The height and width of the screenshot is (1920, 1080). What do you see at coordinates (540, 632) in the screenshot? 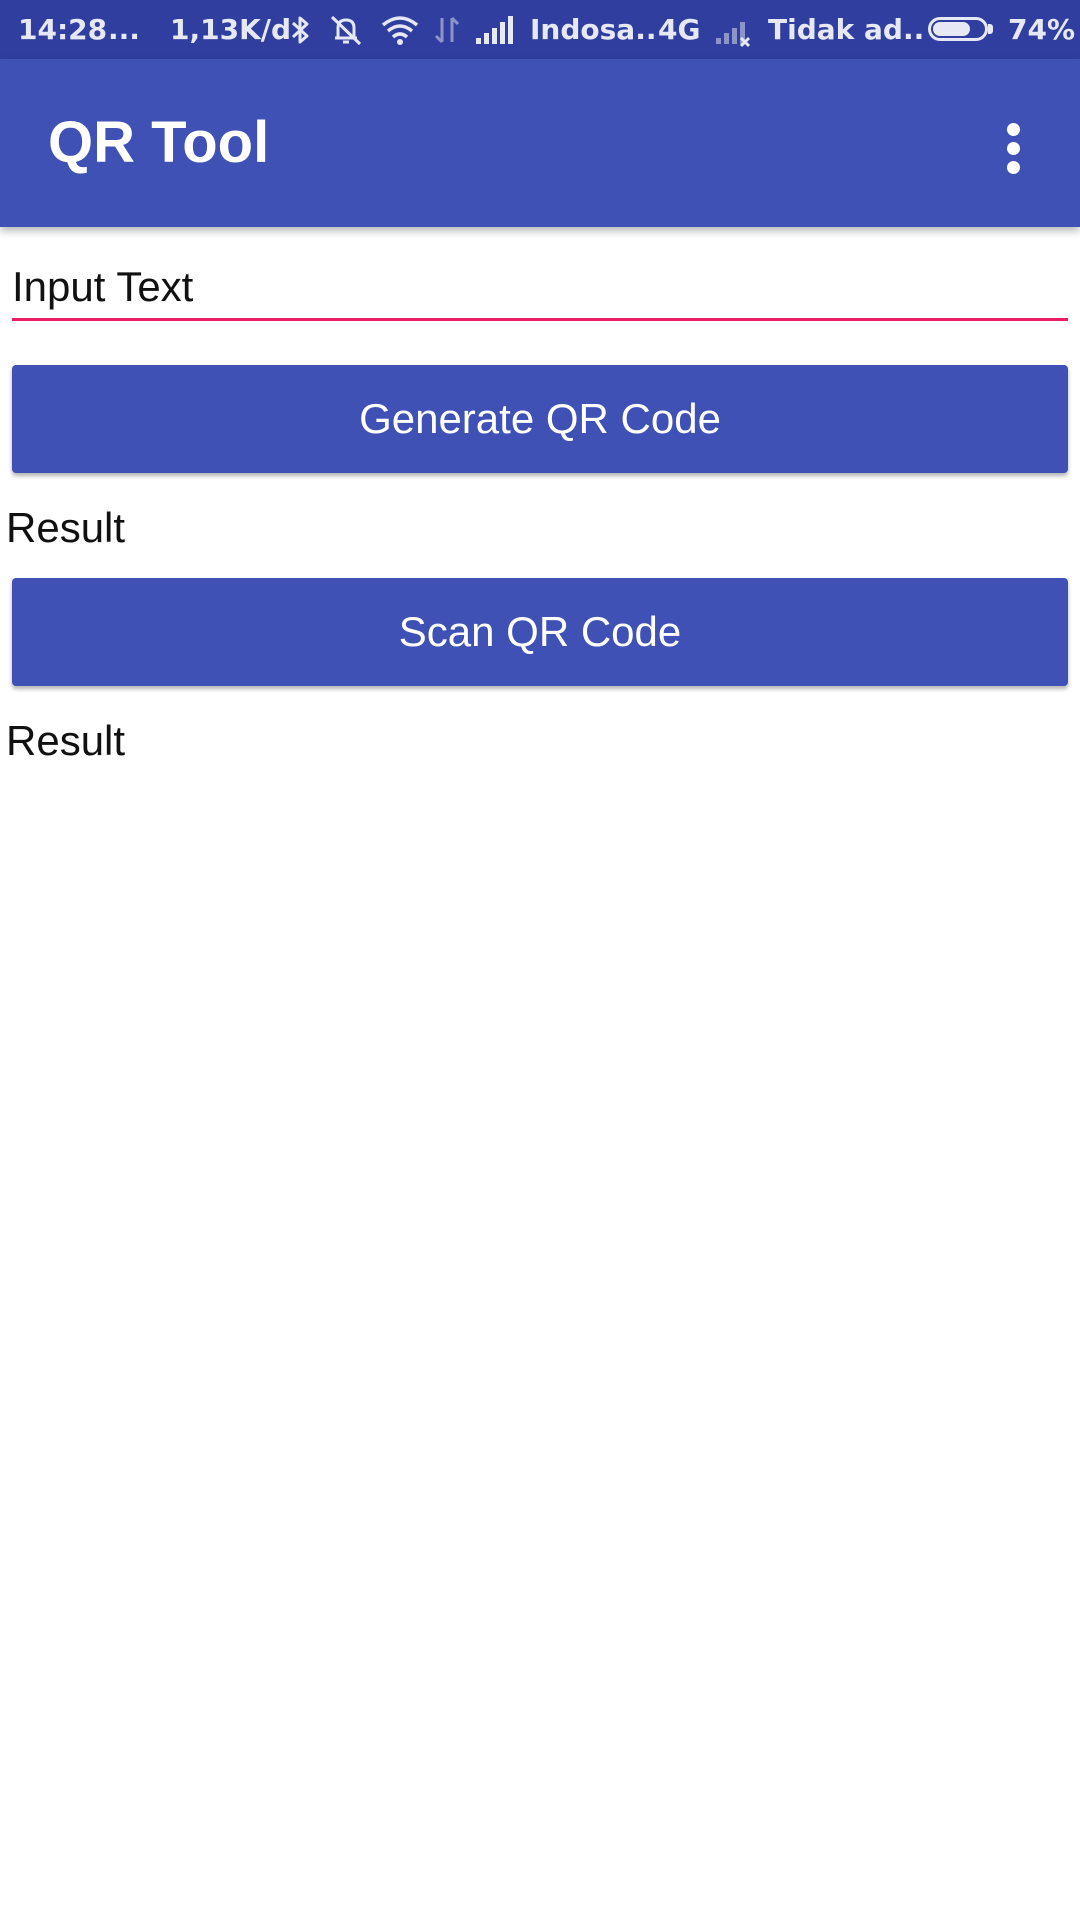
I see `scan-qr-button: Scan QR Code` at bounding box center [540, 632].